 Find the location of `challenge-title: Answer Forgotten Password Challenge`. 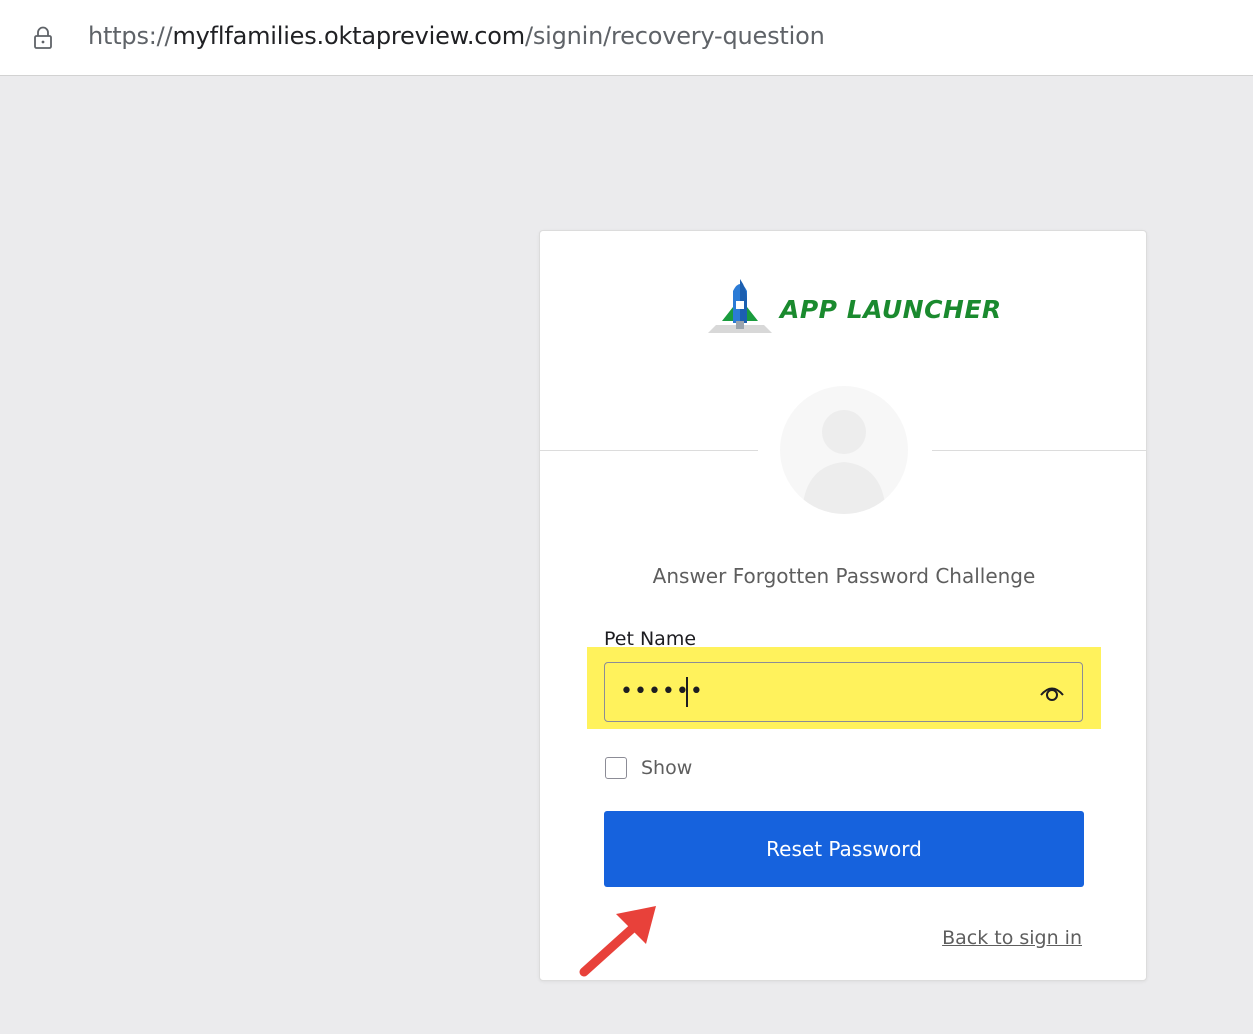

challenge-title: Answer Forgotten Password Challenge is located at coordinates (844, 576).